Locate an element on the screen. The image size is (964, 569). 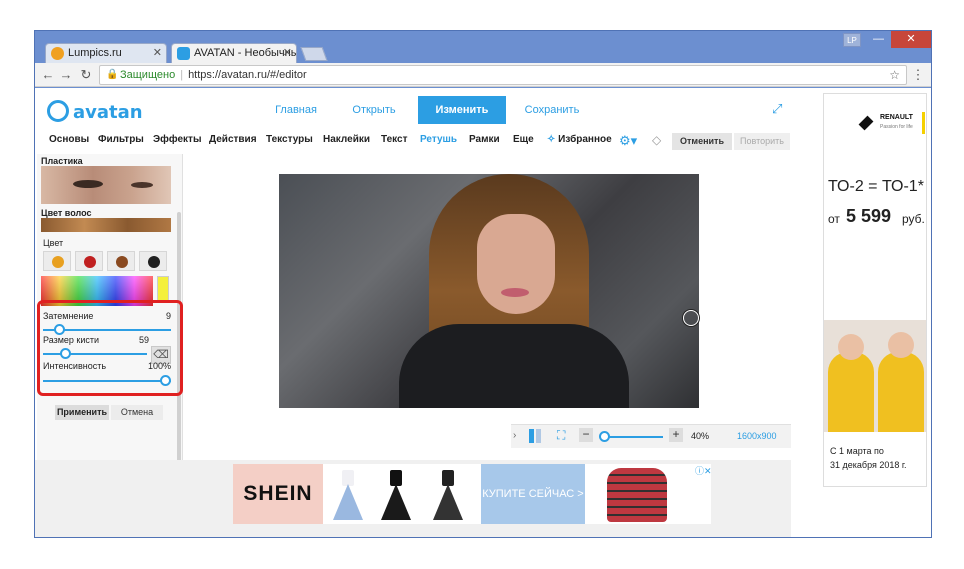
url-text: https://avatan.ru/#/editor is located at coordinates (247, 75).